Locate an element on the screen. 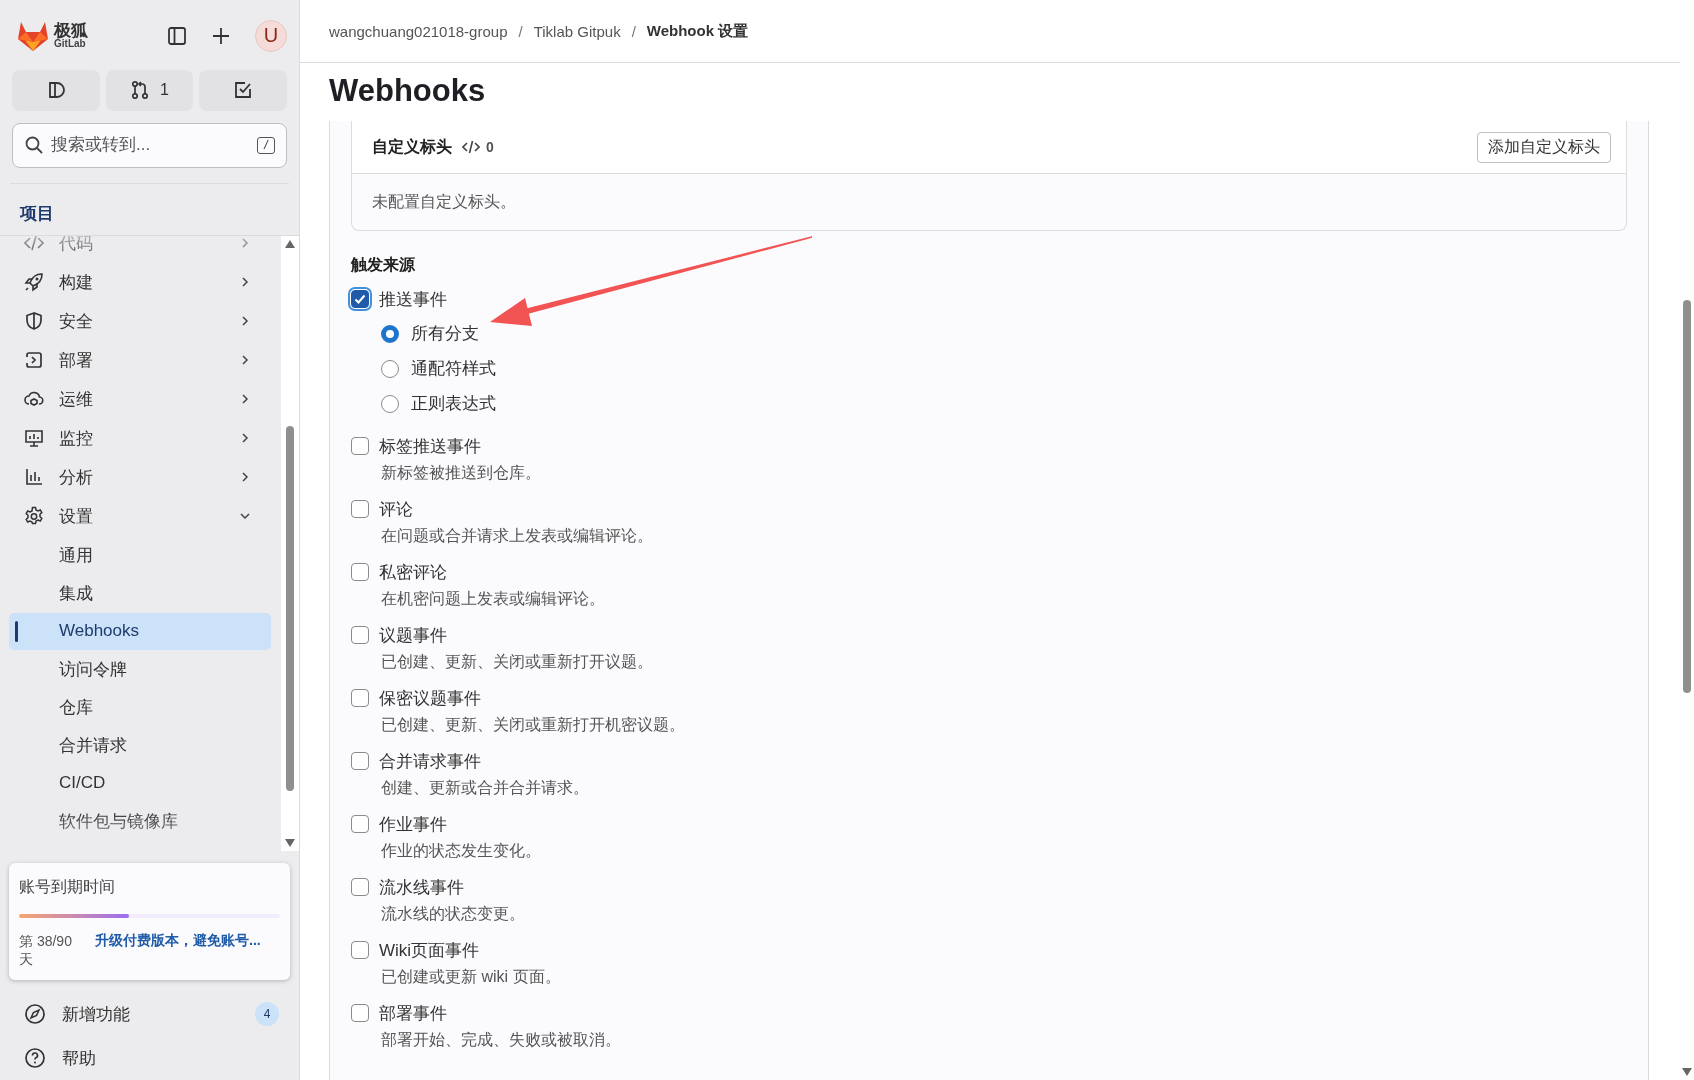  nav-subitem: 仓库 is located at coordinates (140, 707).